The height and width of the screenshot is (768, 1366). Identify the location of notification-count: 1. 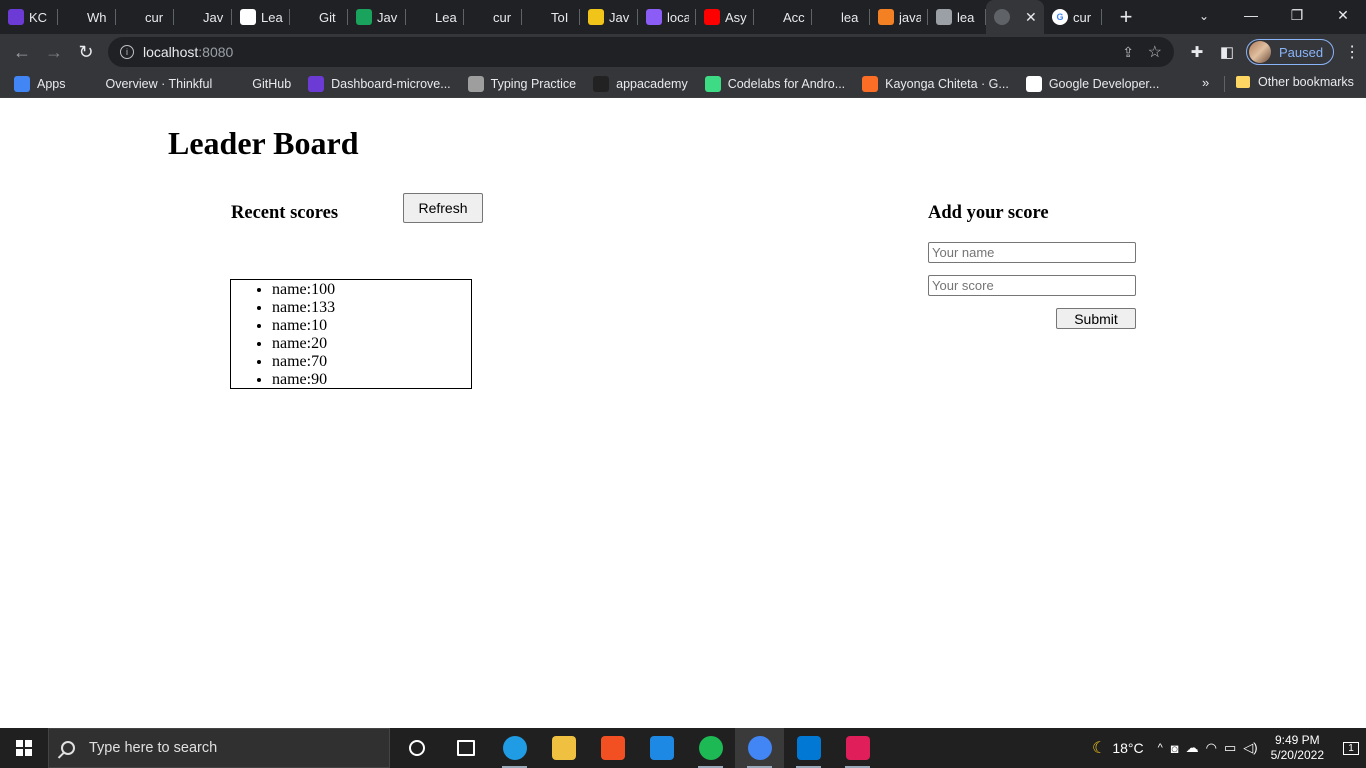
(1351, 748).